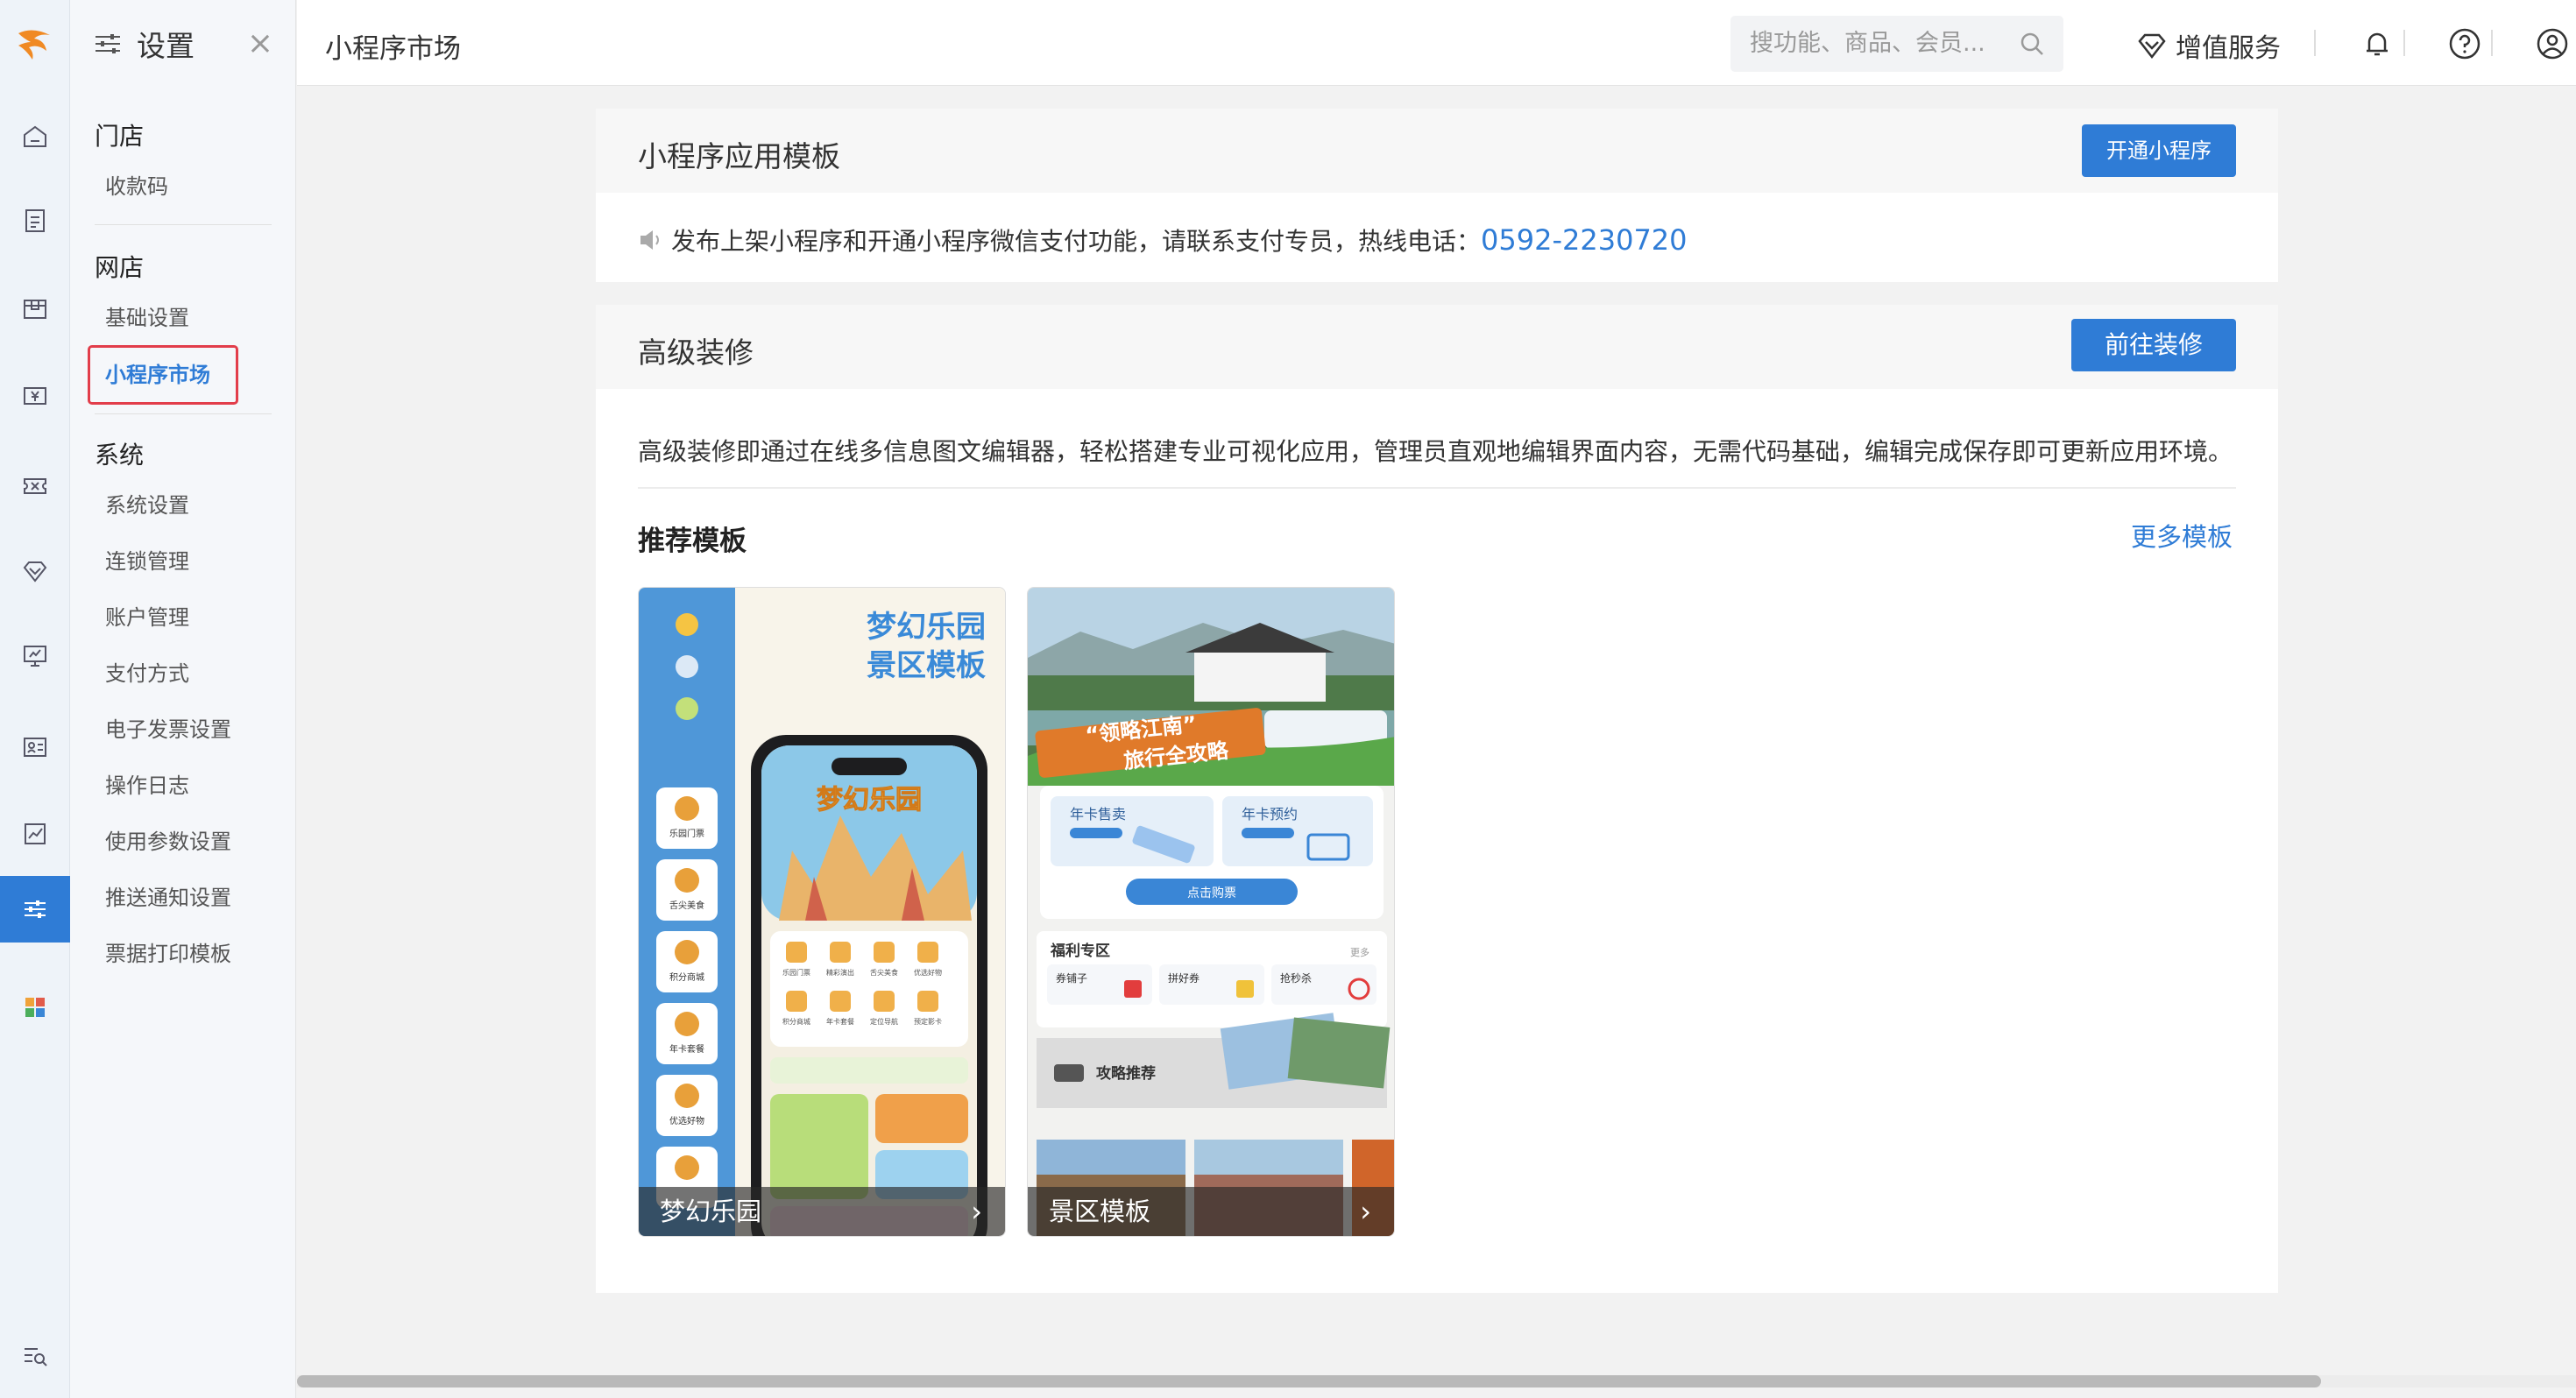 Image resolution: width=2576 pixels, height=1398 pixels. I want to click on search-list-icon, so click(35, 1356).